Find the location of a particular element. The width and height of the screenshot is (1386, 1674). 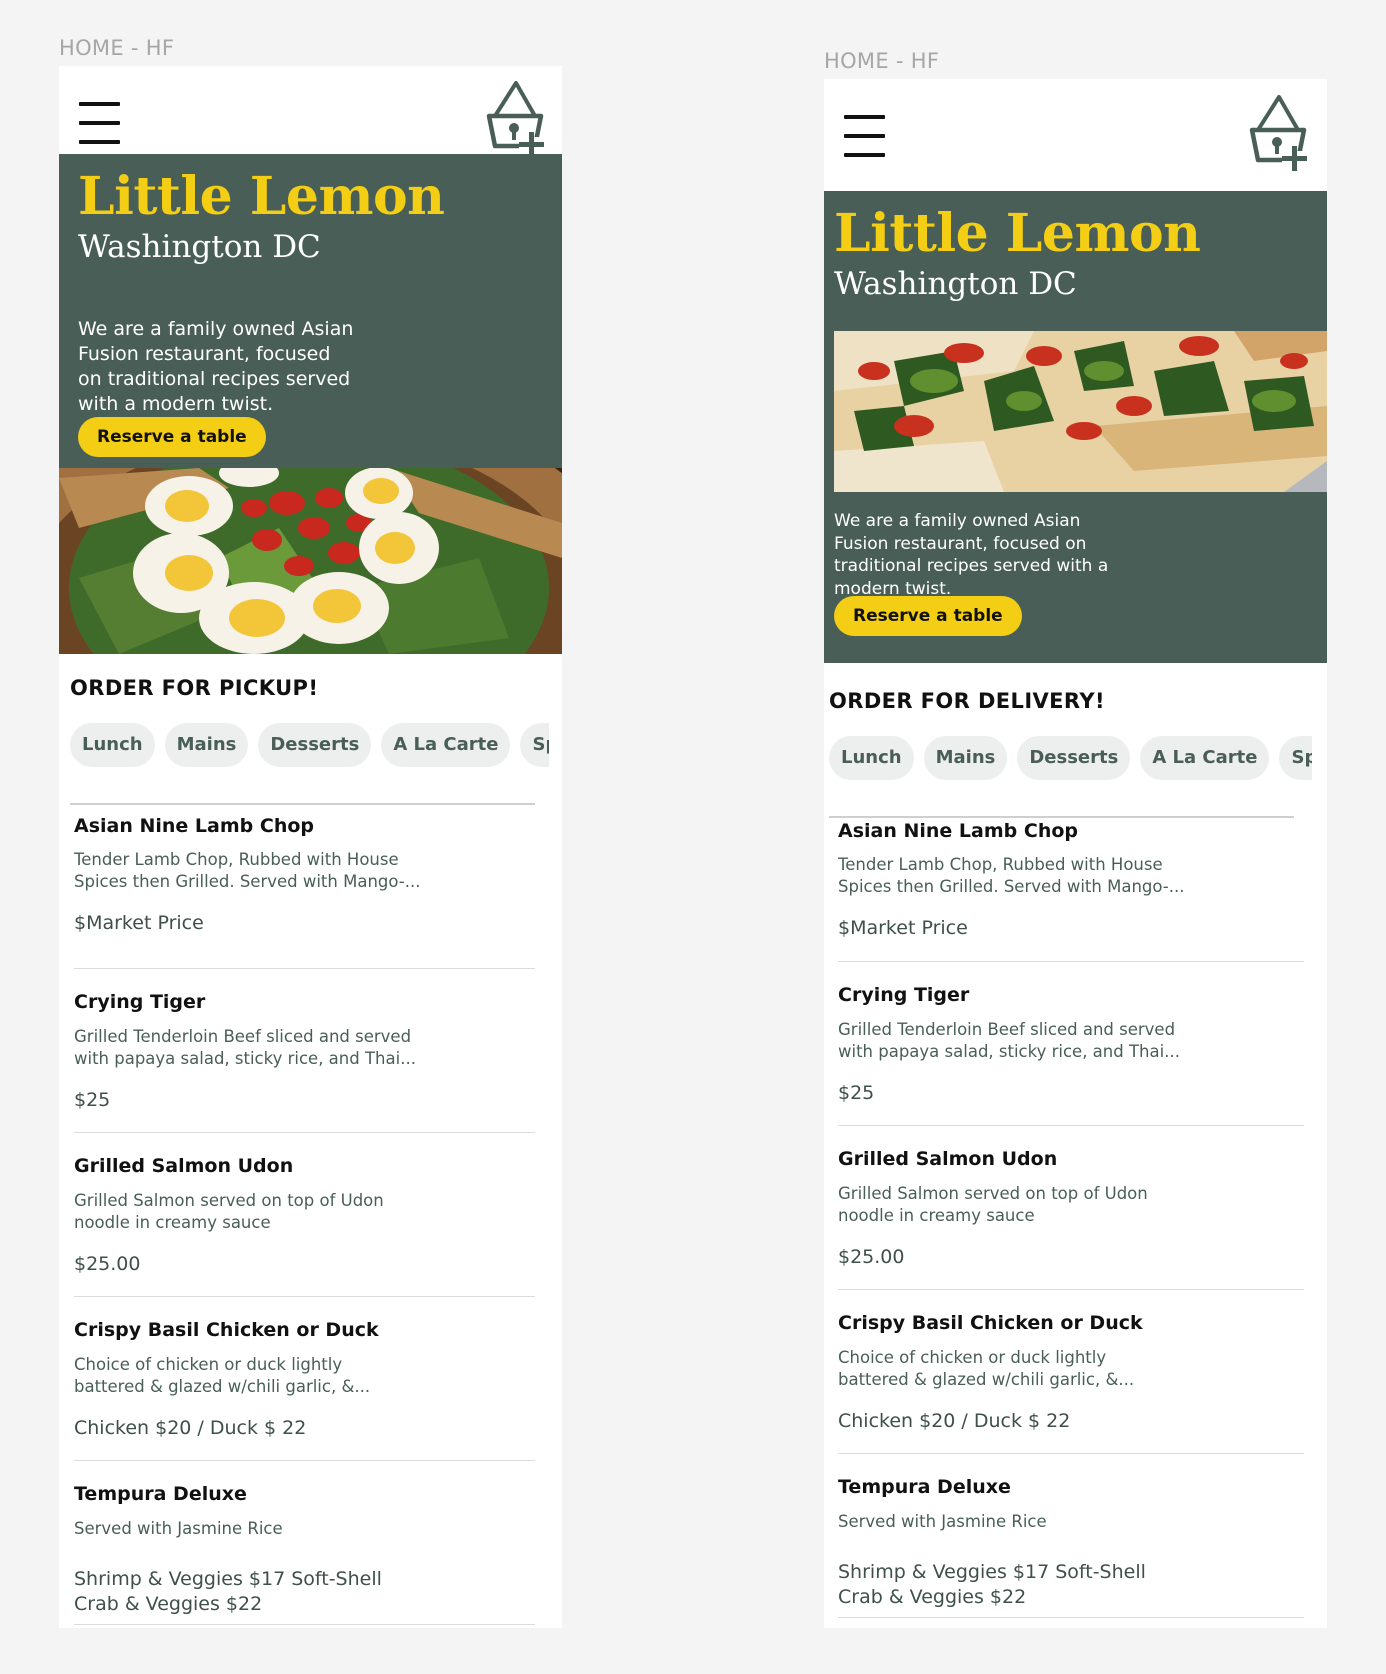

menu-item-description-line: Served with Jasmine Rice is located at coordinates (178, 1528).